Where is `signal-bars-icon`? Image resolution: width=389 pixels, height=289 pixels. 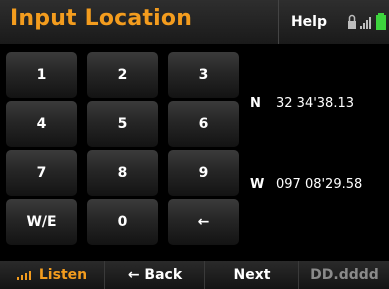
signal-bars-icon is located at coordinates (365, 23).